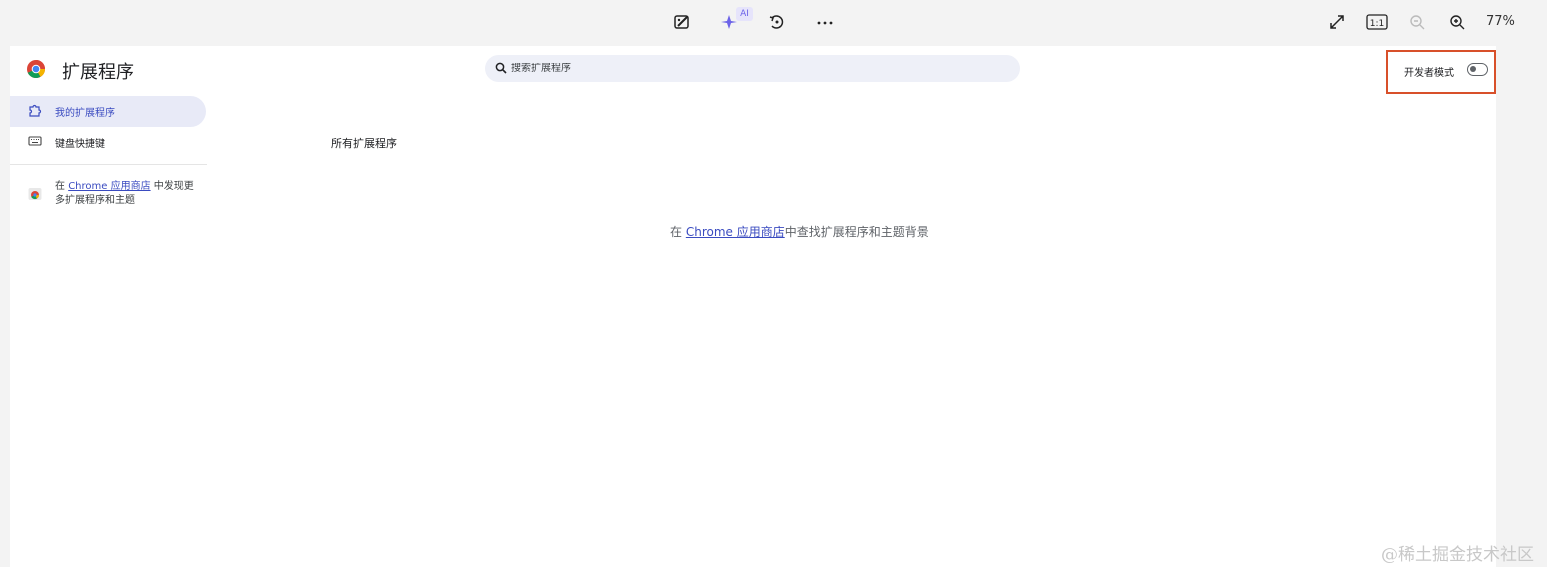 Image resolution: width=1547 pixels, height=567 pixels. I want to click on store-promo: 在 Chrome 应用商店 中发现更多扩展程序和主题, so click(111, 194).